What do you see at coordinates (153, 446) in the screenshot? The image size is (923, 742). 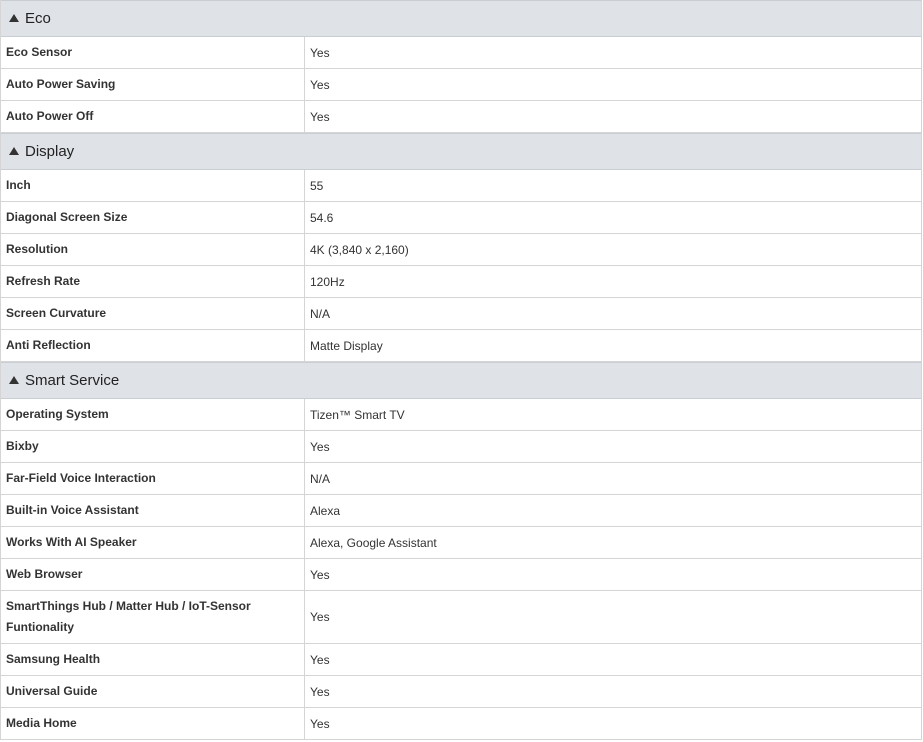 I see `spec-label: Bixby` at bounding box center [153, 446].